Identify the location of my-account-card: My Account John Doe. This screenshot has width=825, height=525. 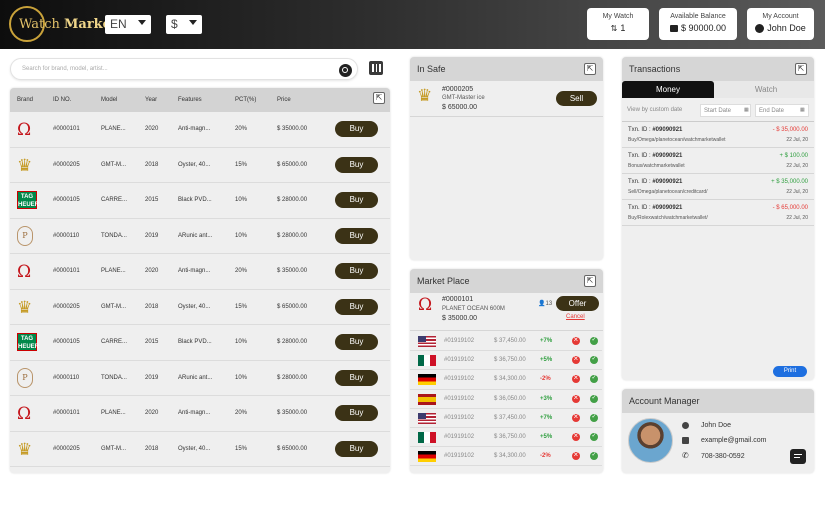
(780, 24).